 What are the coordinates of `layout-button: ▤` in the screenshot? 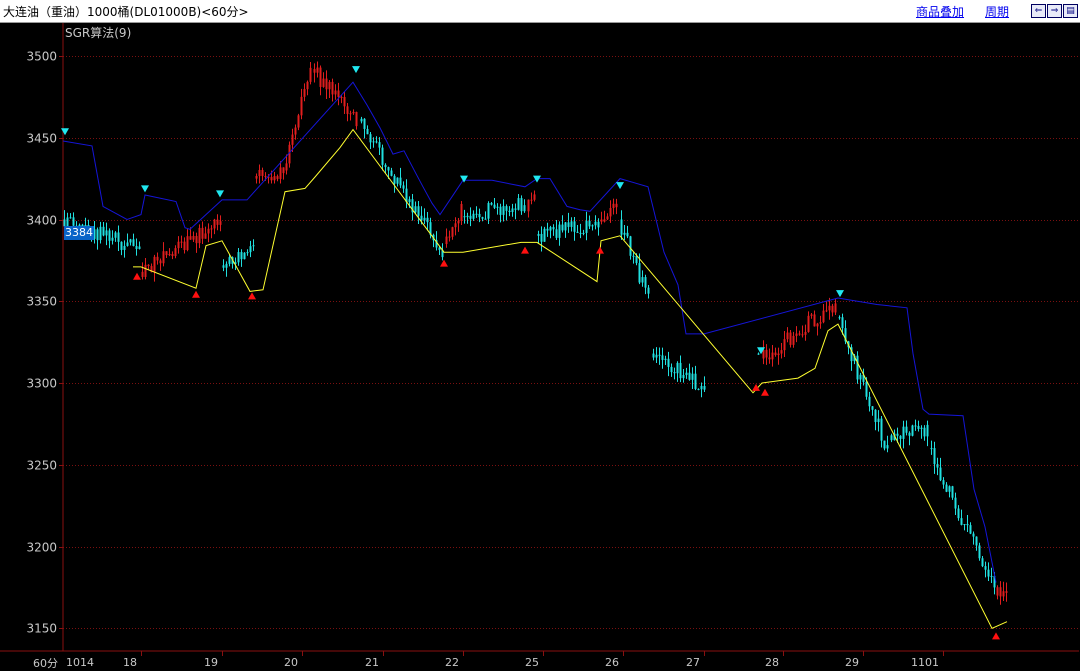 It's located at (1070, 11).